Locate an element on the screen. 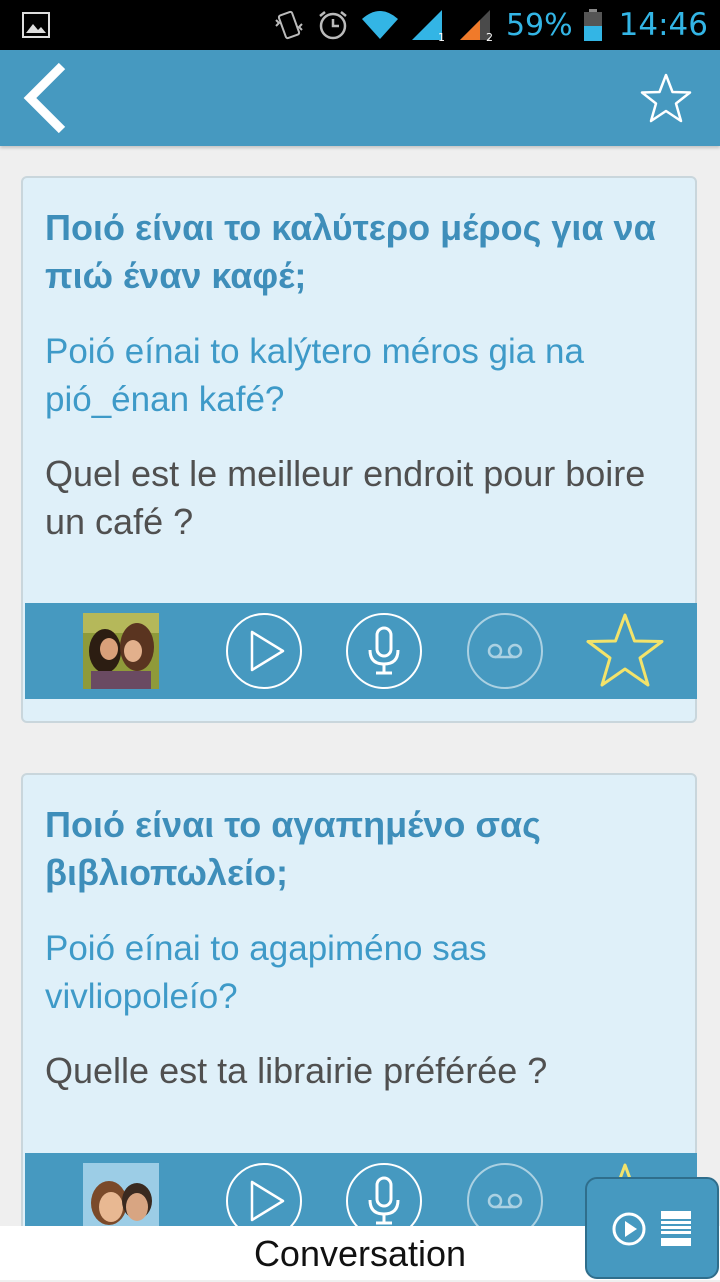 This screenshot has width=720, height=1282. star-icon is located at coordinates (625, 651).